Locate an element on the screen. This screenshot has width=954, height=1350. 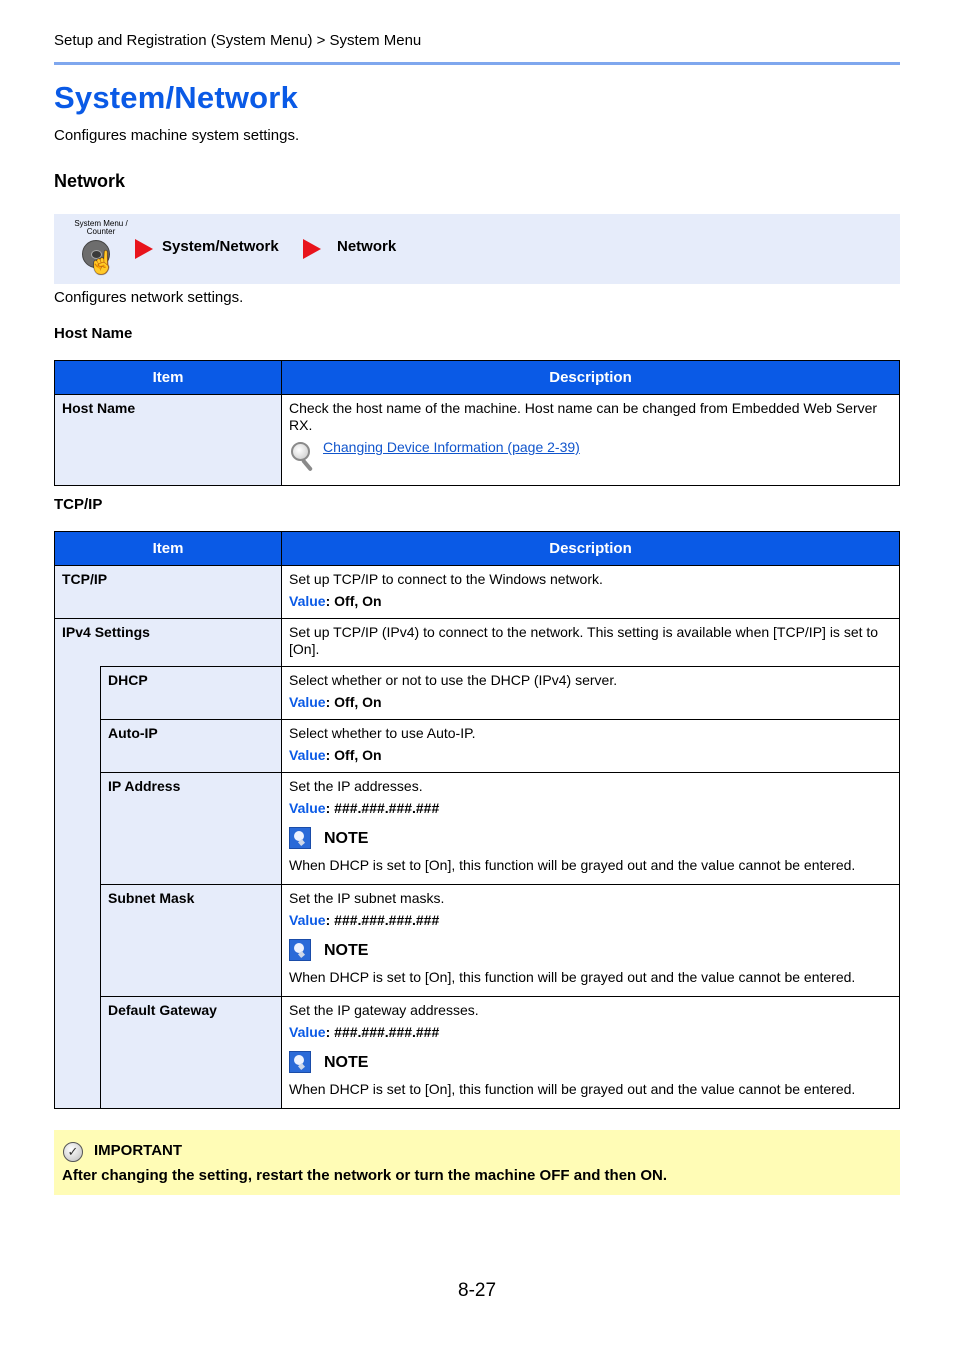
row-description: Set the IP subnet masks. is located at coordinates (367, 898).